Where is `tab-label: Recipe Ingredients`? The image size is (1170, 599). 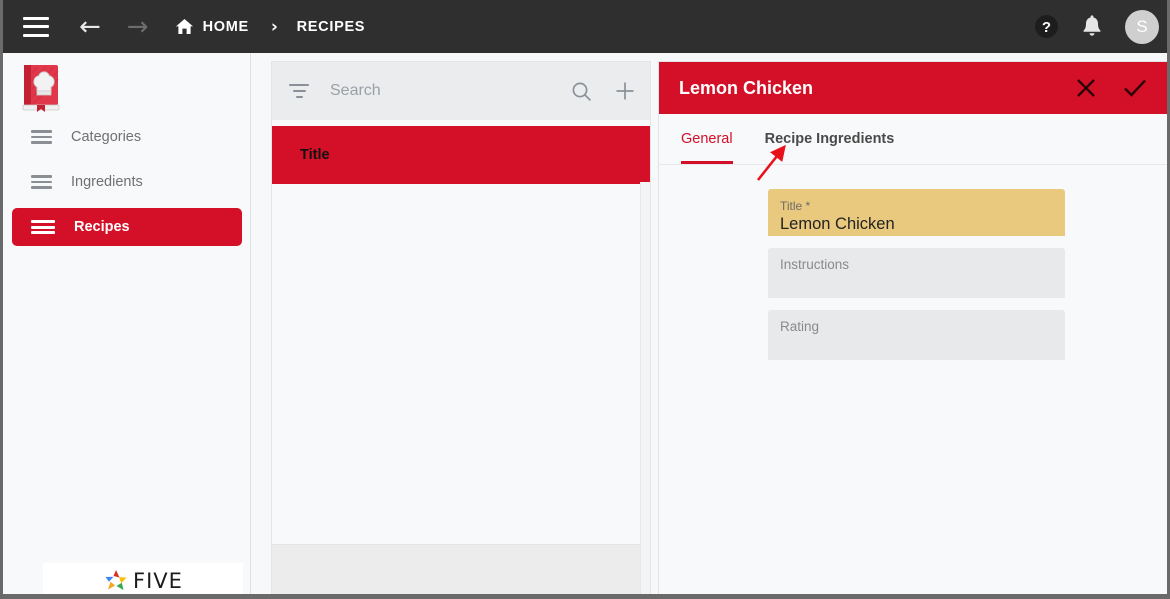 tab-label: Recipe Ingredients is located at coordinates (829, 139).